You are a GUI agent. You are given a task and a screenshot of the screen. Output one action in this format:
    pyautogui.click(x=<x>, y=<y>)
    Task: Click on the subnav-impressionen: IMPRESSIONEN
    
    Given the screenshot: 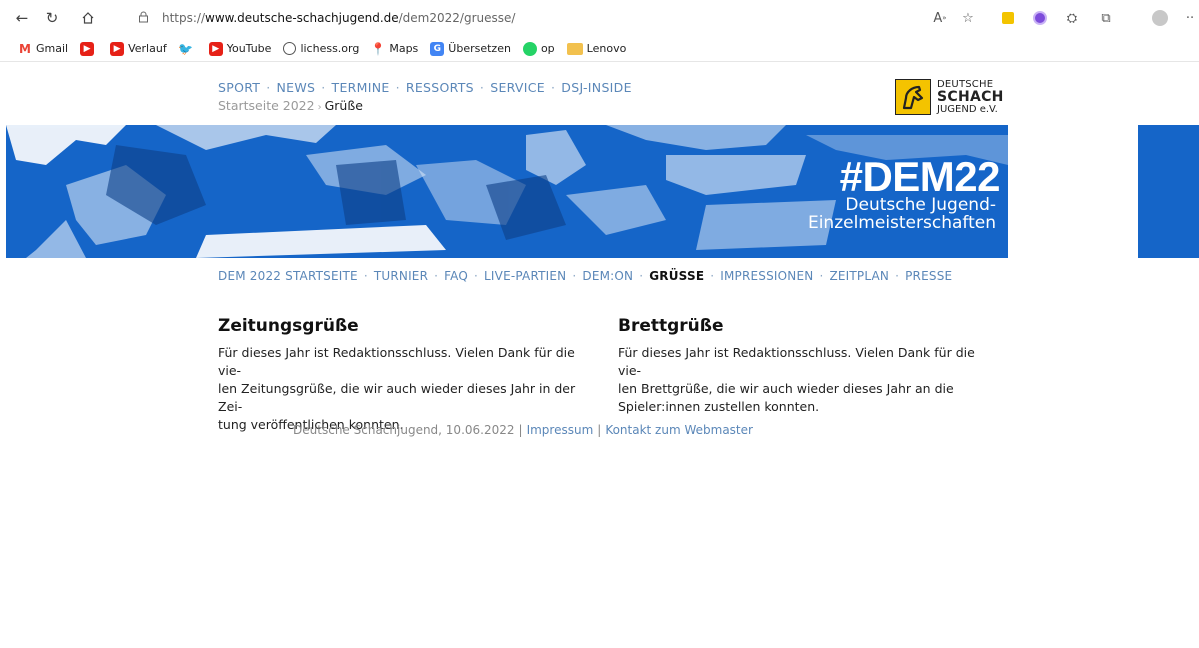 What is the action you would take?
    pyautogui.click(x=766, y=276)
    